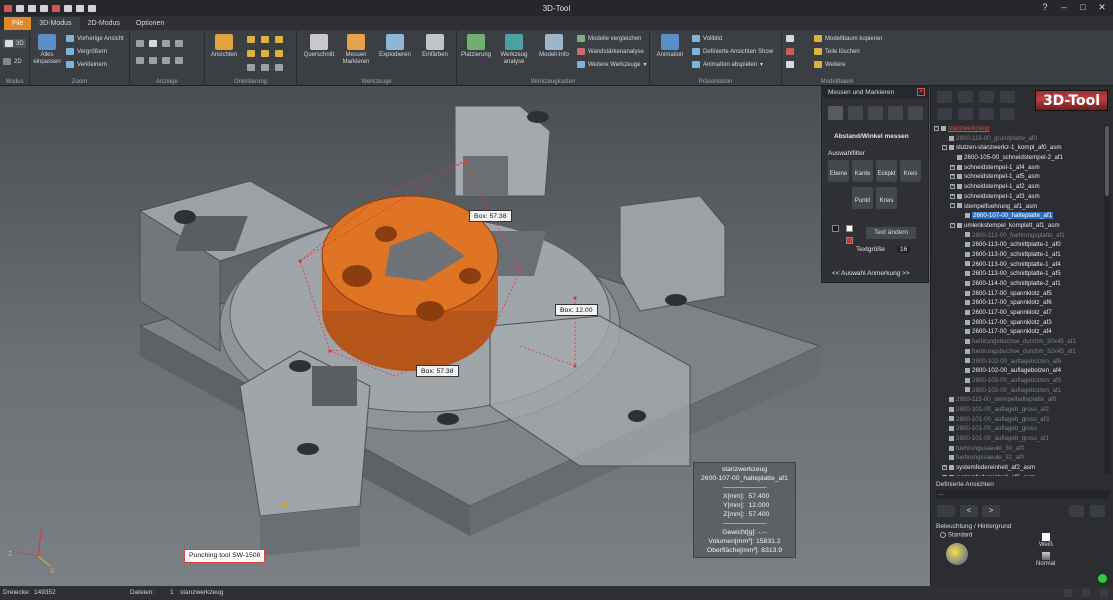  I want to click on scroll-thumb, so click(1107, 161).